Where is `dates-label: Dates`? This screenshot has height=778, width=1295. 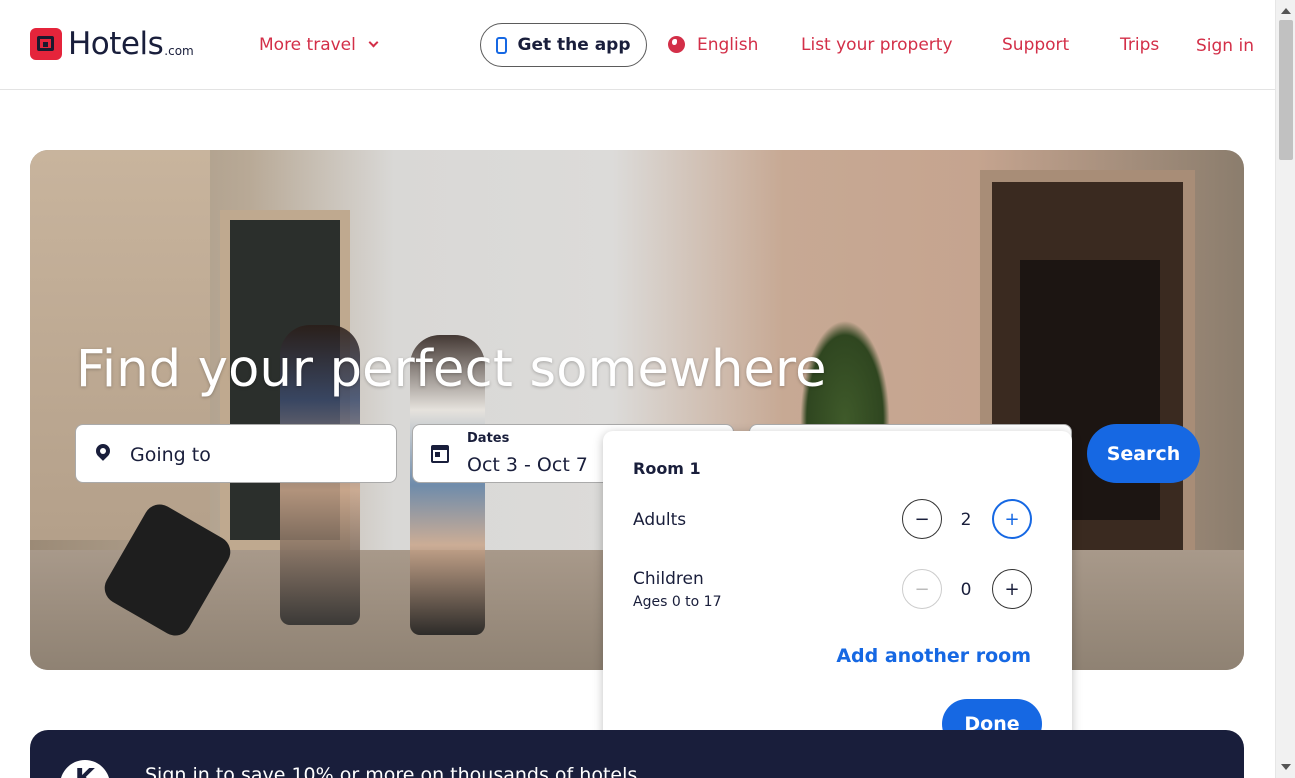
dates-label: Dates is located at coordinates (488, 438).